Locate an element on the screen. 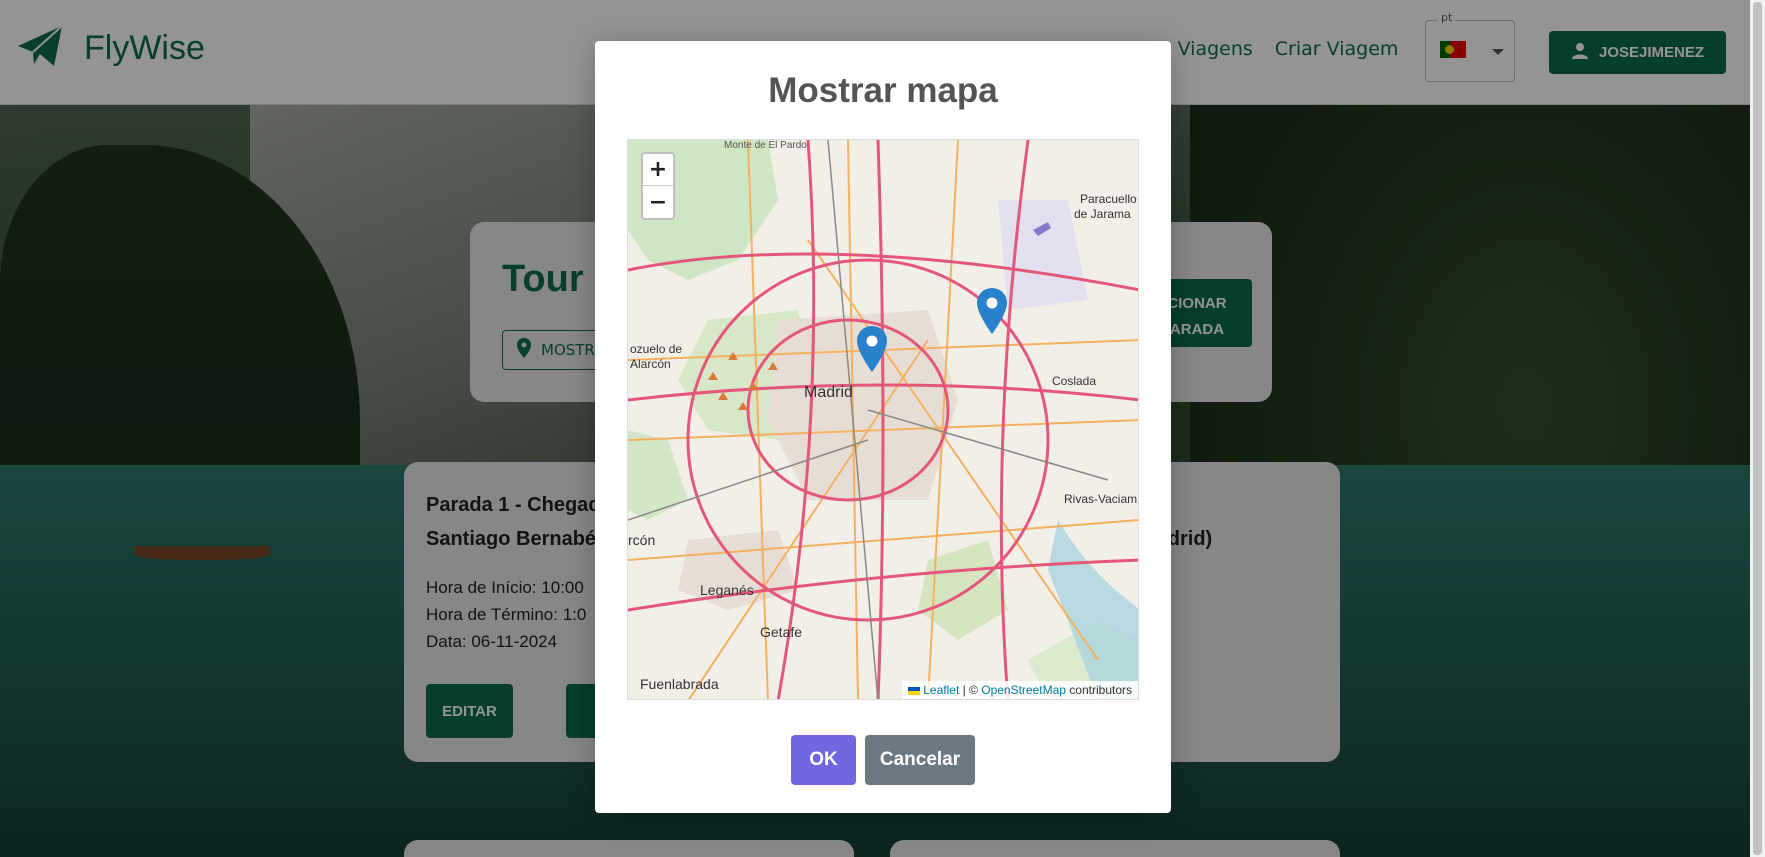  zoom-control: + − is located at coordinates (658, 186).